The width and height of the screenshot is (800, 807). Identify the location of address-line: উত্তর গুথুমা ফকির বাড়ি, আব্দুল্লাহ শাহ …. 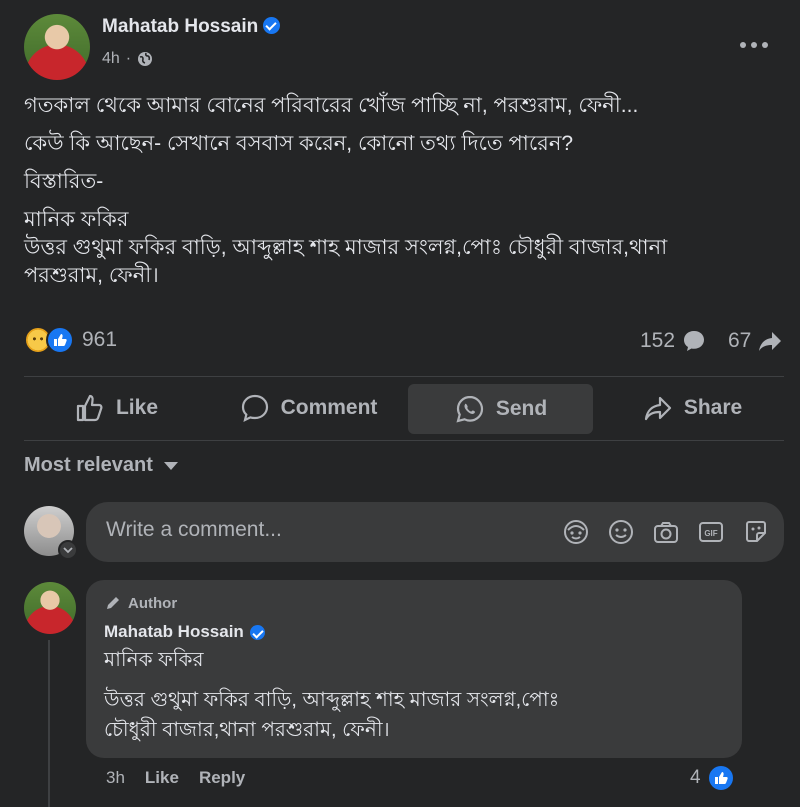
(346, 247).